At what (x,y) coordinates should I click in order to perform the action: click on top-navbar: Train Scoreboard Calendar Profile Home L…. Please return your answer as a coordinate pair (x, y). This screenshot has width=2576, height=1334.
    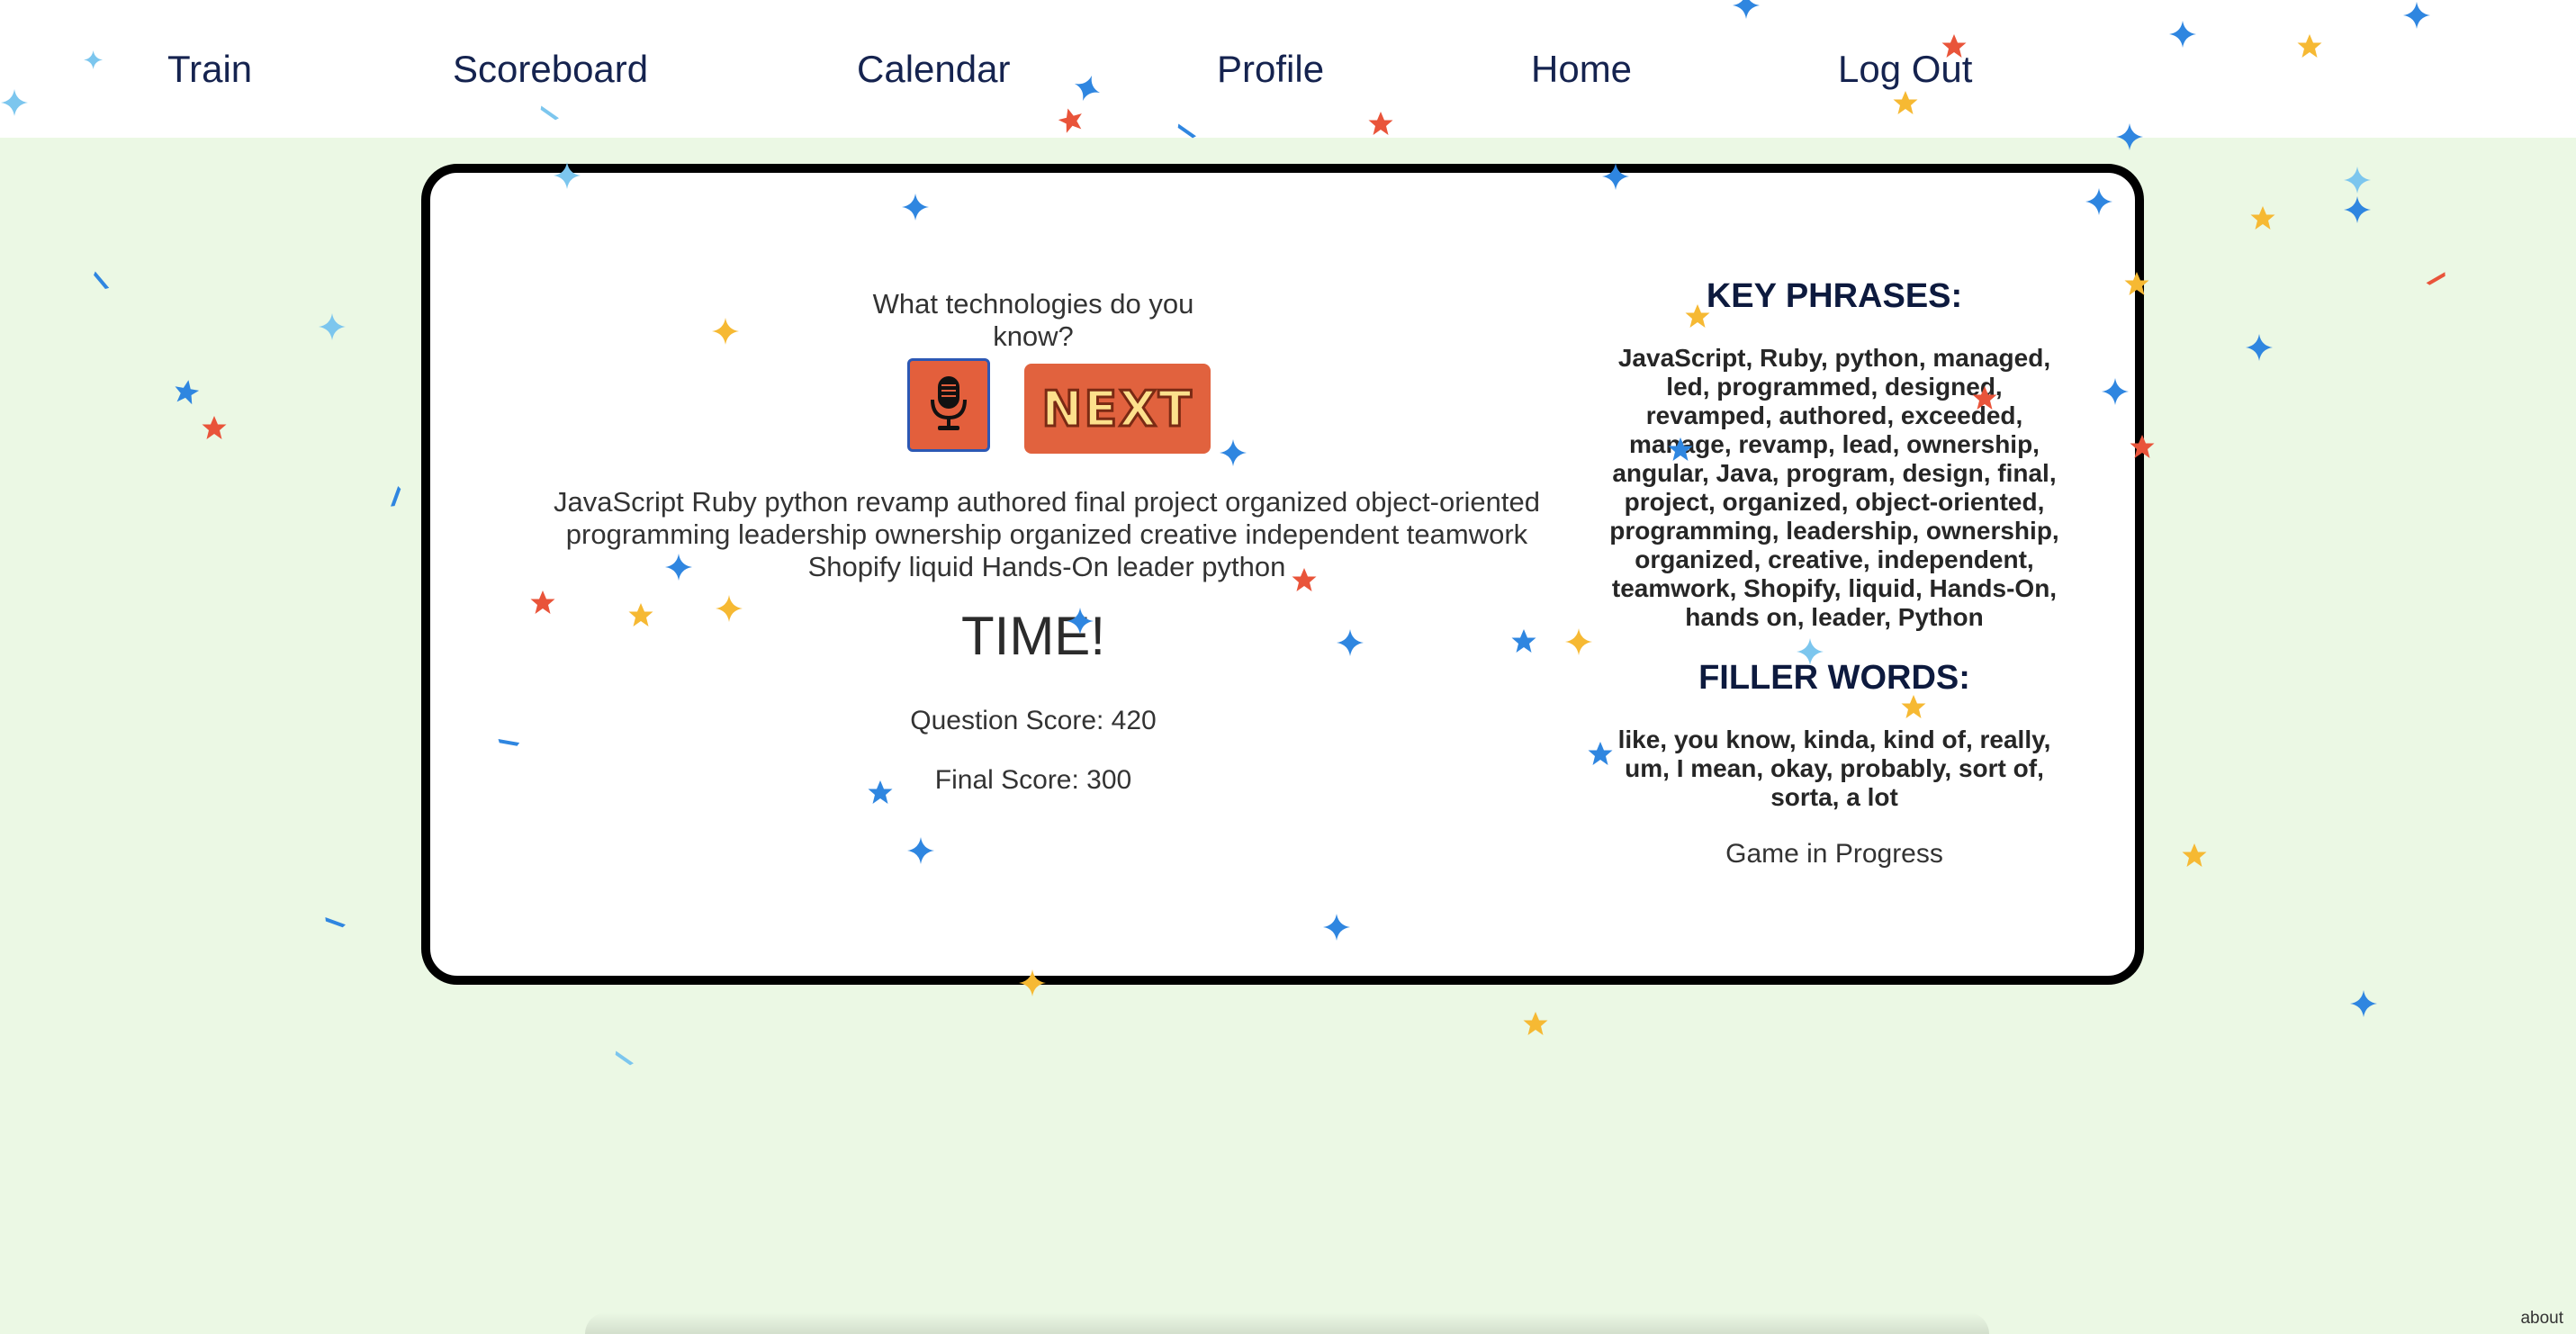
    Looking at the image, I should click on (1288, 69).